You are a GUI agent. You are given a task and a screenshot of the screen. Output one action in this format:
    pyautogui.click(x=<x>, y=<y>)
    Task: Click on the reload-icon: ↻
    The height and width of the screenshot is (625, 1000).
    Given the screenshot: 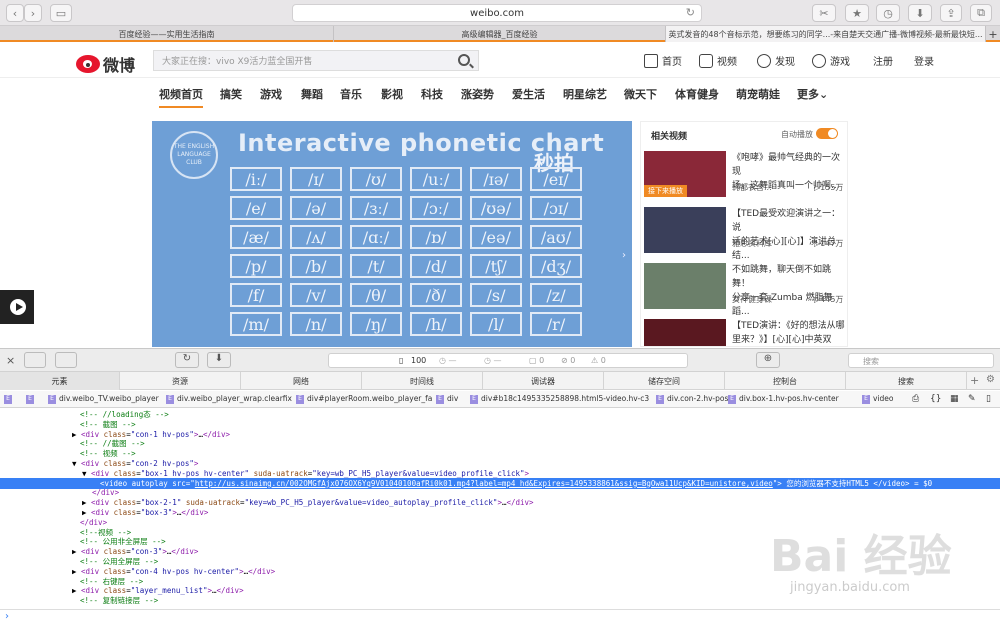 What is the action you would take?
    pyautogui.click(x=187, y=360)
    